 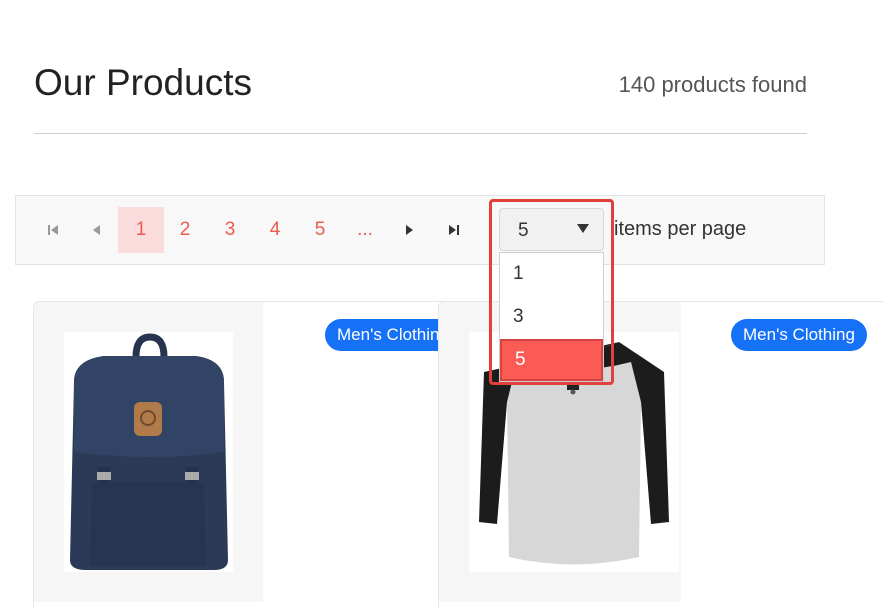 What do you see at coordinates (275, 230) in the screenshot?
I see `page-4-button: 4` at bounding box center [275, 230].